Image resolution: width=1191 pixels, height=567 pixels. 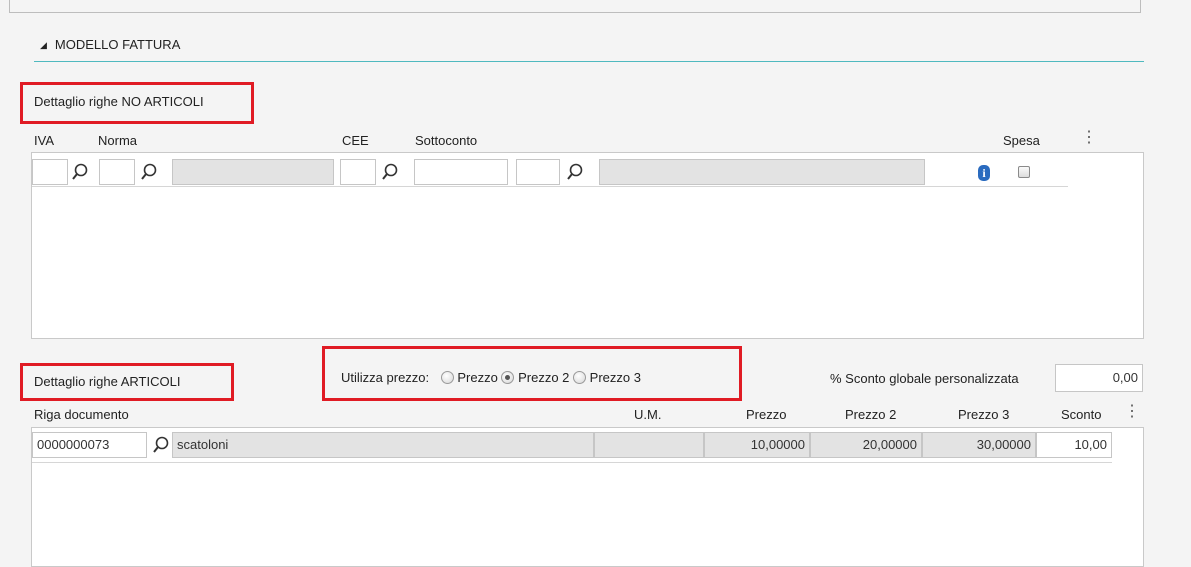 What do you see at coordinates (118, 140) in the screenshot?
I see `col-norma: Norma` at bounding box center [118, 140].